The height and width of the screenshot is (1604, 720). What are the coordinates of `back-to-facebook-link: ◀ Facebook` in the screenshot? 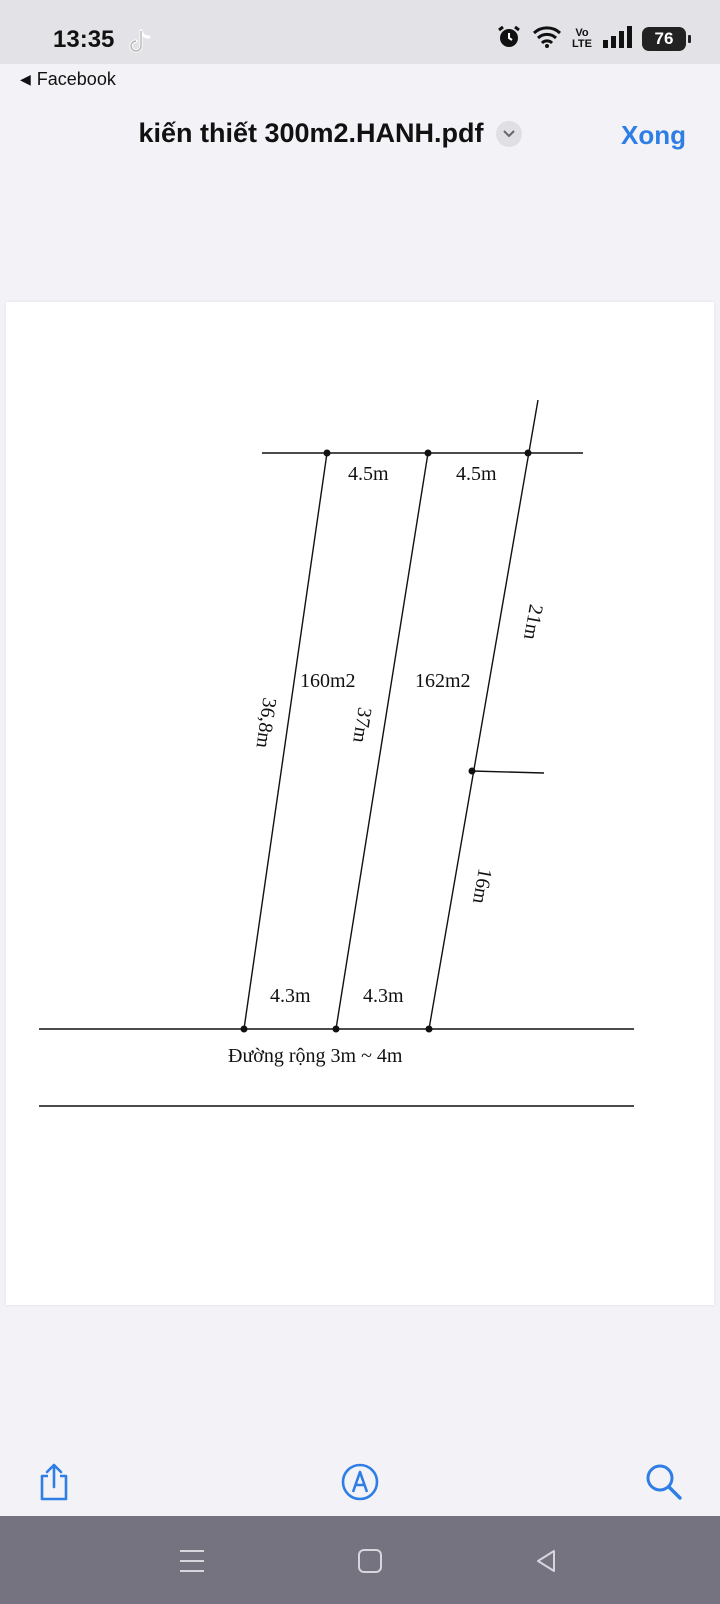 It's located at (68, 79).